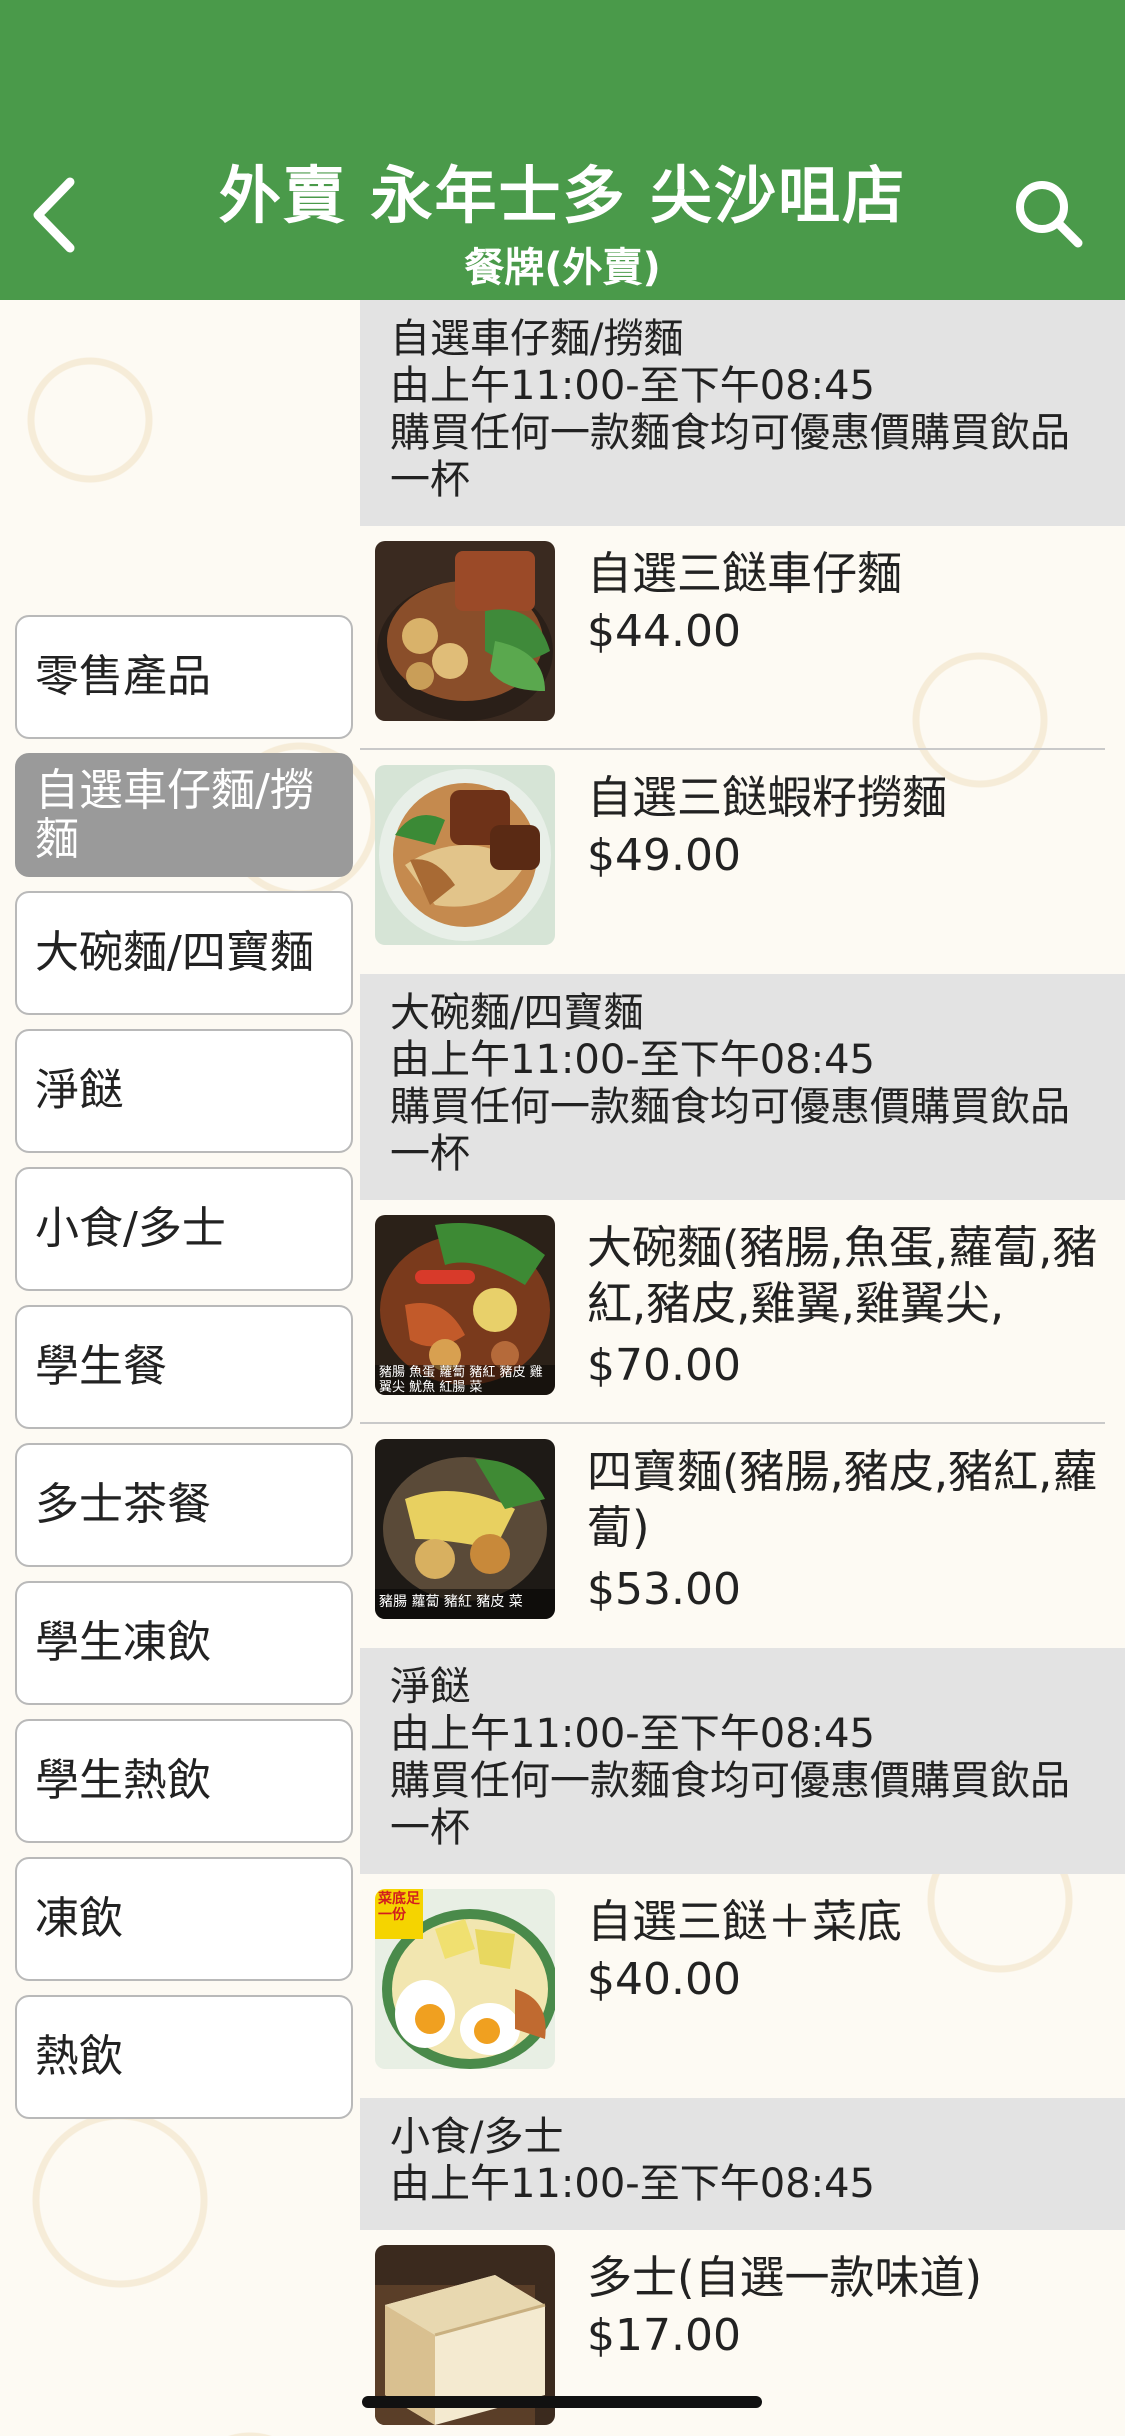 The height and width of the screenshot is (2436, 1125). What do you see at coordinates (184, 1919) in the screenshot?
I see `category-cold-drinks: 凍飲` at bounding box center [184, 1919].